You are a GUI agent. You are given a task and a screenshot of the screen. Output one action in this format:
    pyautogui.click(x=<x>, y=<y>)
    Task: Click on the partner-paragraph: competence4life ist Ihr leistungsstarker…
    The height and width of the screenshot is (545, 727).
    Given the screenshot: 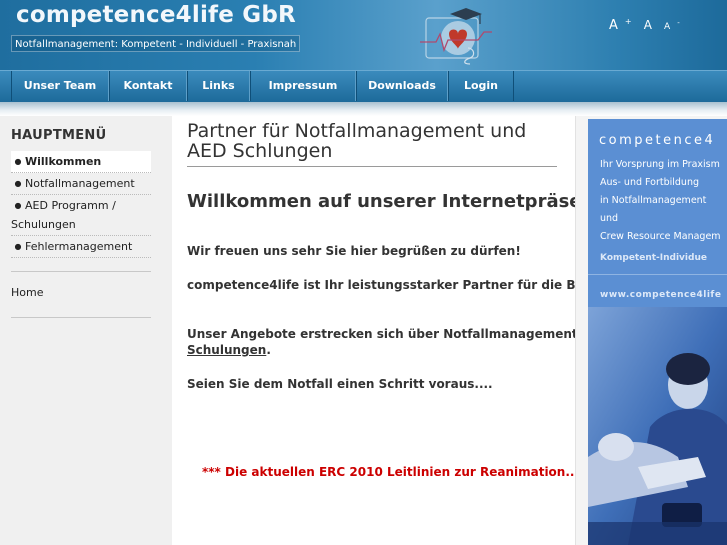 What is the action you would take?
    pyautogui.click(x=381, y=285)
    